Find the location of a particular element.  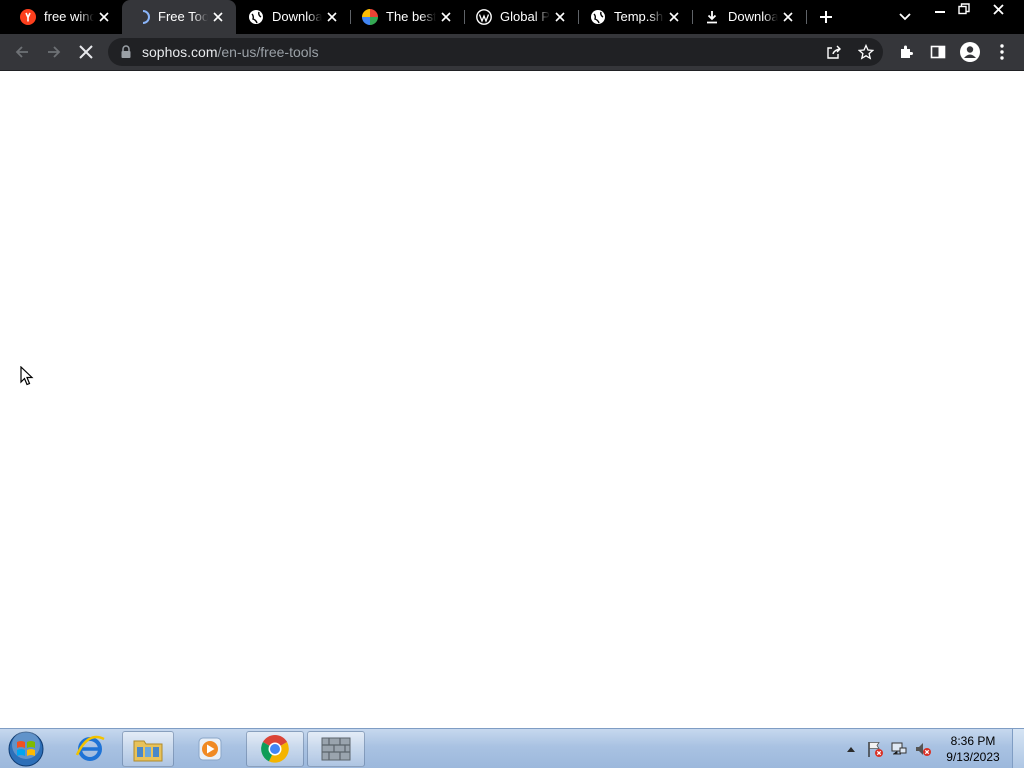

brick-wall-icon is located at coordinates (336, 749).